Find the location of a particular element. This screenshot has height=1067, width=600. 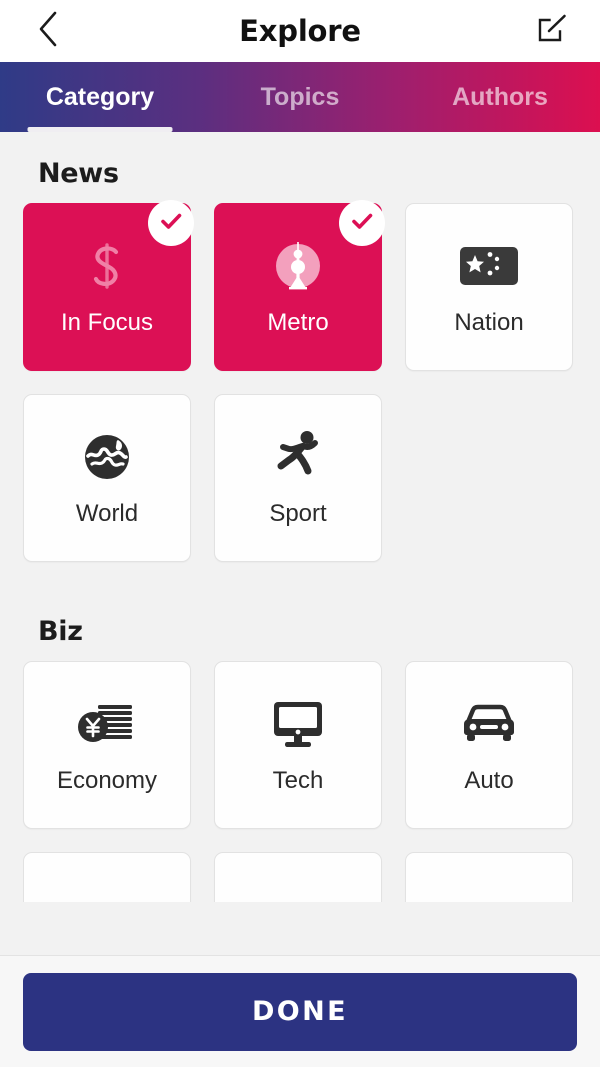

tab-label: Authors is located at coordinates (500, 96).